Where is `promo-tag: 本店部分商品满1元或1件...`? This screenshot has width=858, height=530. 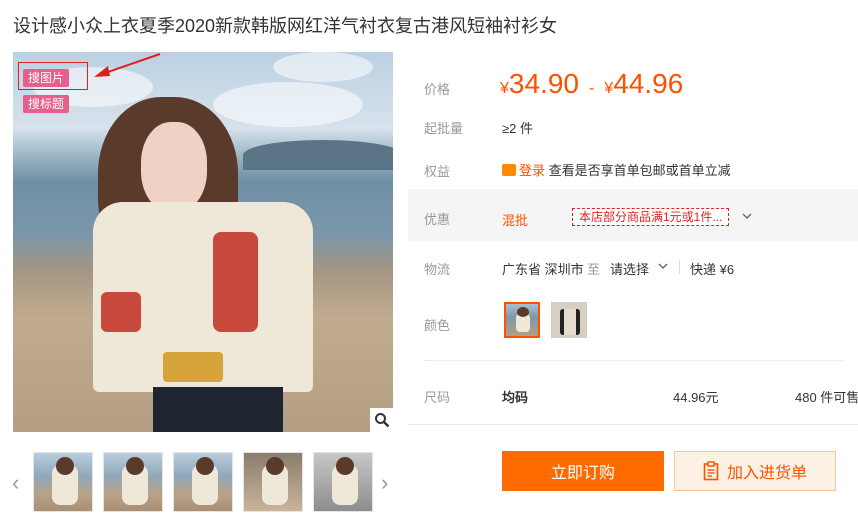 promo-tag: 本店部分商品满1元或1件... is located at coordinates (651, 217).